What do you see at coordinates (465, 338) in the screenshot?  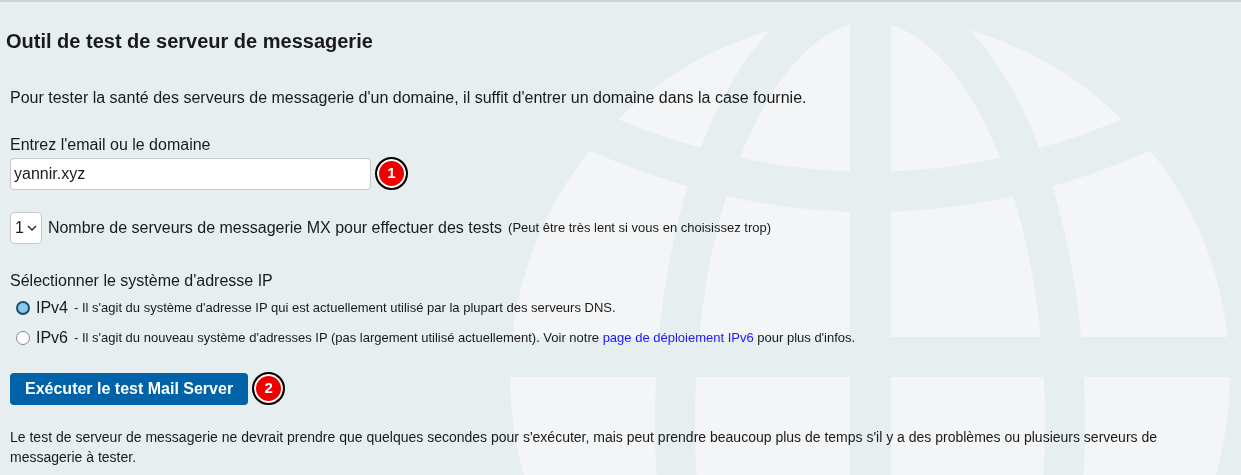 I see `option-description: - Il s'agit du nouveau système d'adresses IP (pas largement utilisé actuellement). Voir notre page de déploiement IPv6 pour plus d'infos.` at bounding box center [465, 338].